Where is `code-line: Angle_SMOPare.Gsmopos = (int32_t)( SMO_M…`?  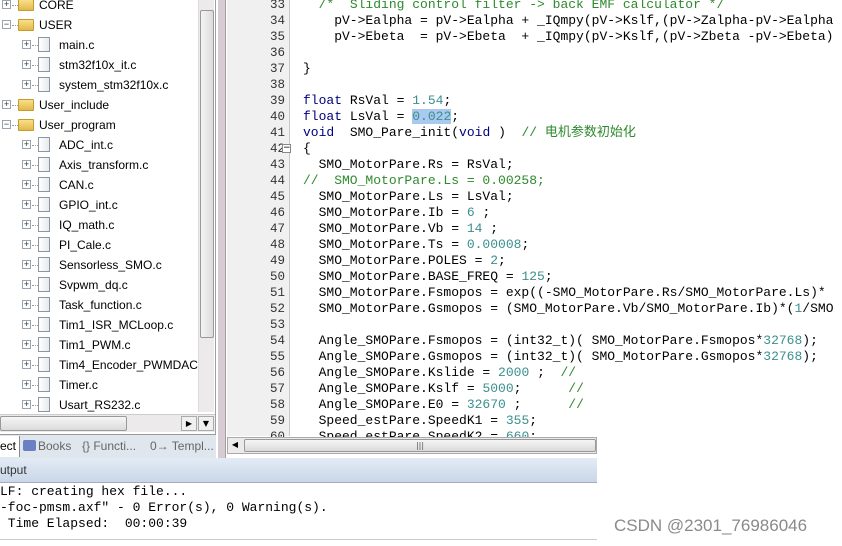
code-line: Angle_SMOPare.Gsmopos = (int32_t)( SMO_M… is located at coordinates (560, 357).